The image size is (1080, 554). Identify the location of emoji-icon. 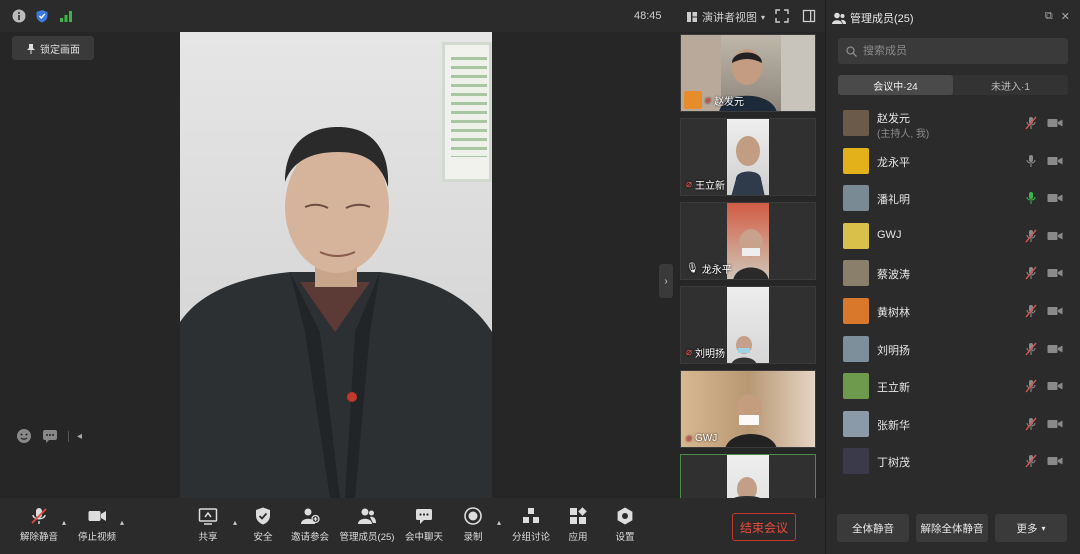
(24, 436).